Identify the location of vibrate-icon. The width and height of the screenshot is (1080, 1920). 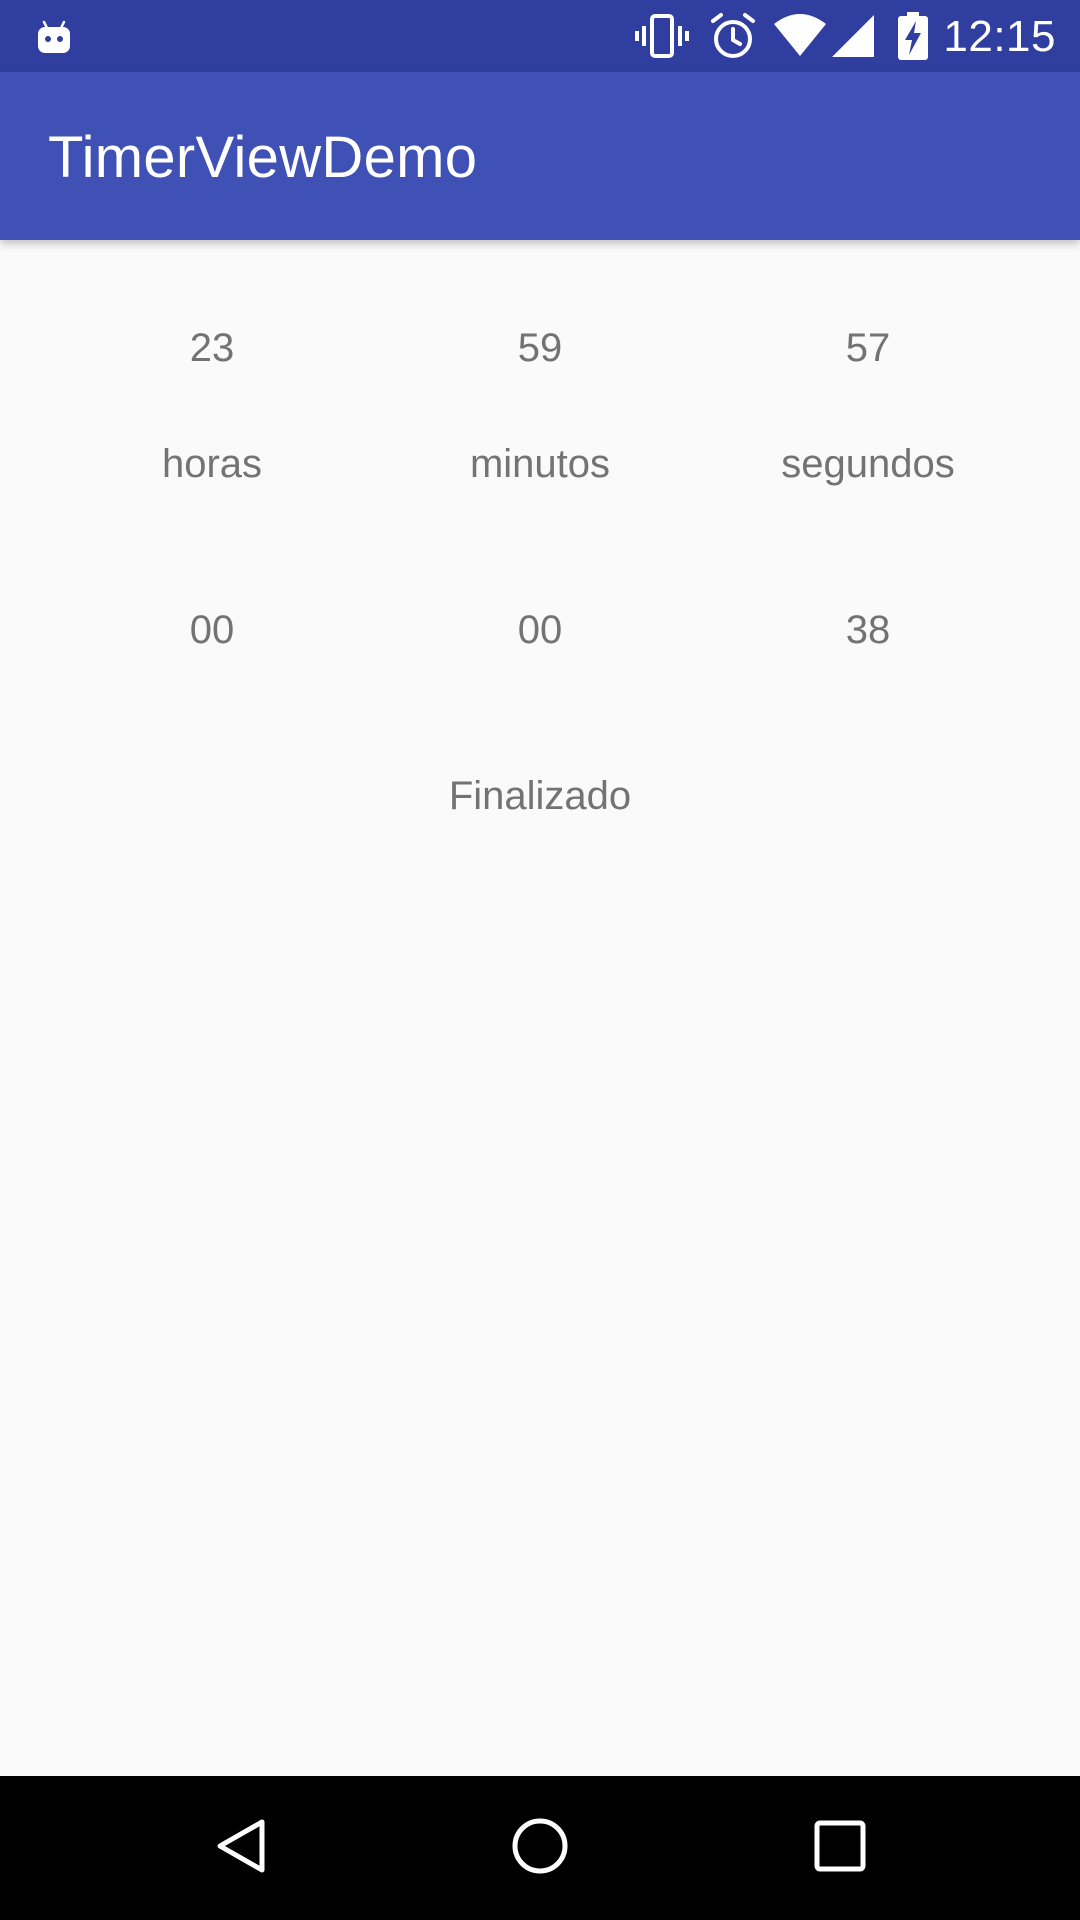
(662, 36).